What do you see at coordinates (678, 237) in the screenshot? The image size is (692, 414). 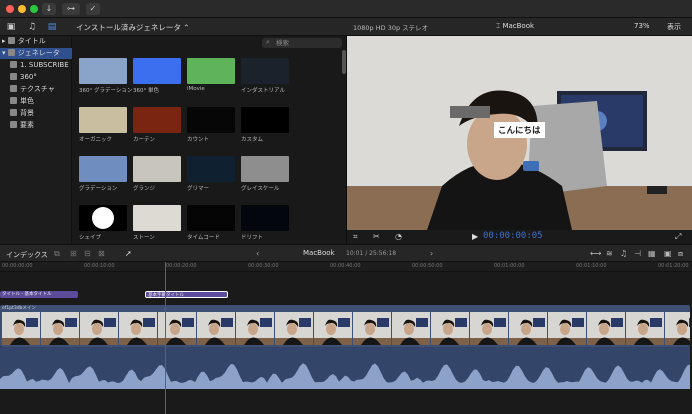 I see `fullscreen-icon: ⤢` at bounding box center [678, 237].